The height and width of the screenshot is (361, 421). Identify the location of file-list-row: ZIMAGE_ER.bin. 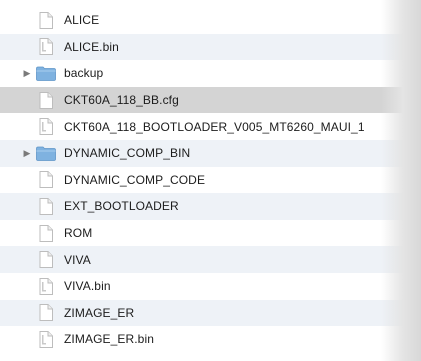
(210, 339).